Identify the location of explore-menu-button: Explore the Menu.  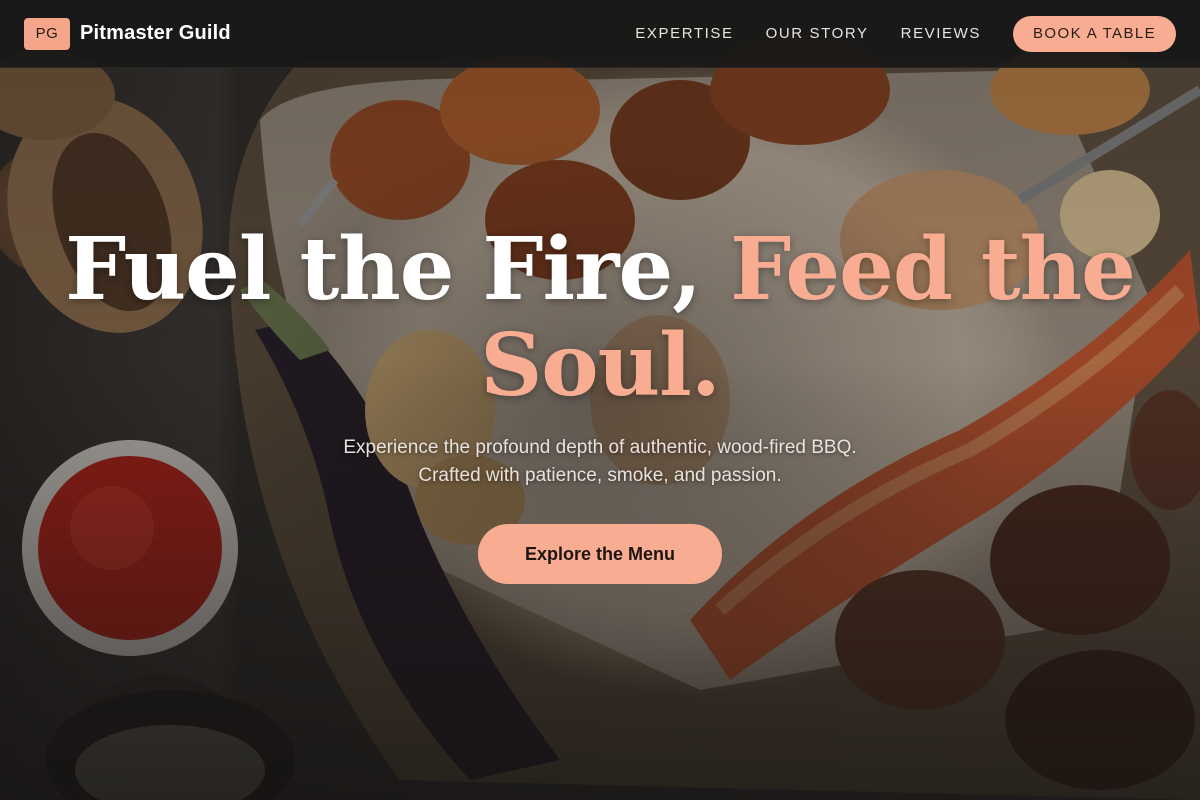
(600, 554).